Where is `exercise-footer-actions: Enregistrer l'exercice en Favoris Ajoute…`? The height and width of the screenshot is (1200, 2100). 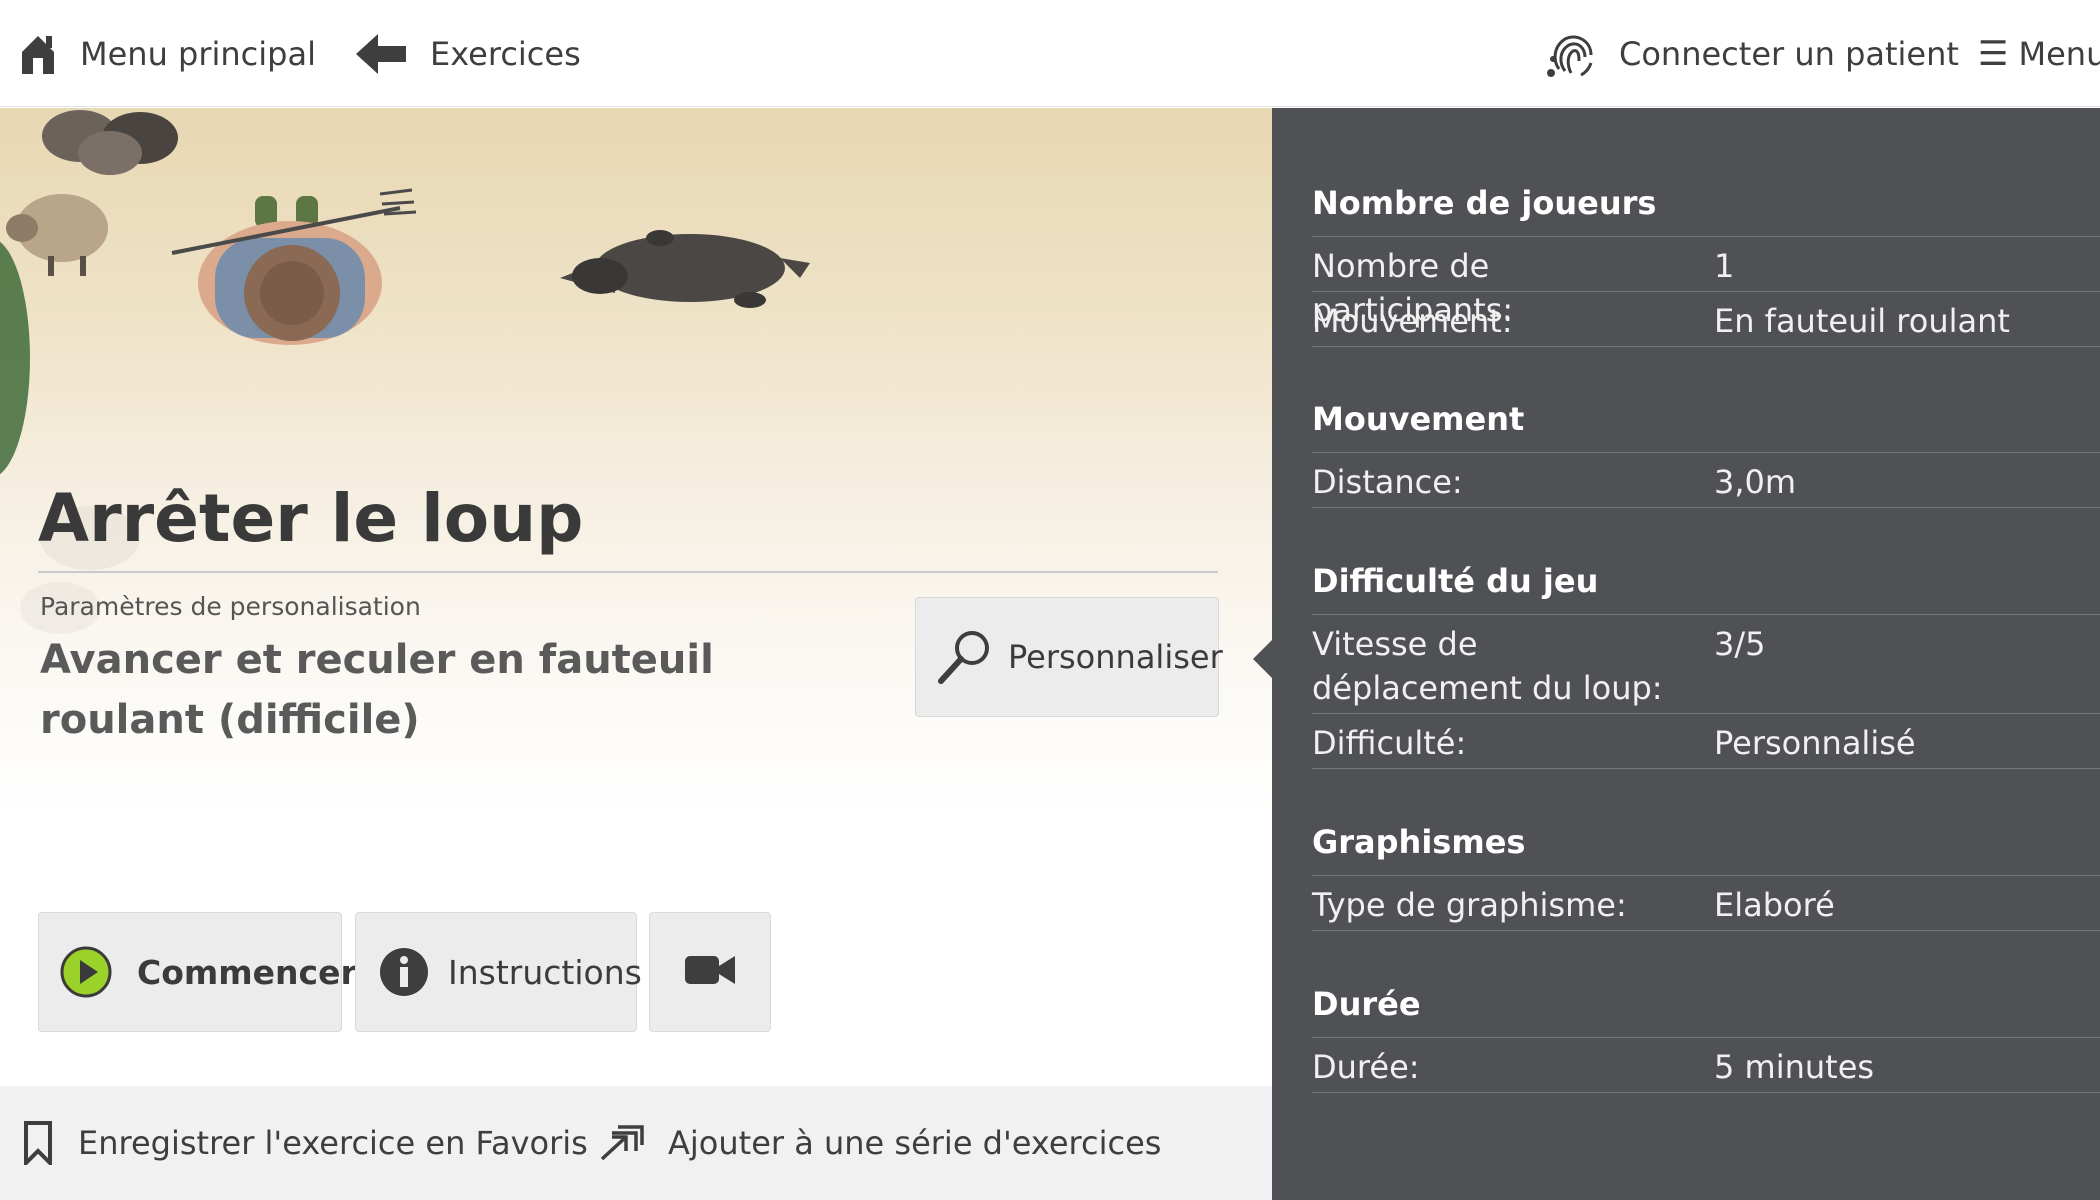
exercise-footer-actions: Enregistrer l'exercice en Favoris Ajoute… is located at coordinates (636, 1143).